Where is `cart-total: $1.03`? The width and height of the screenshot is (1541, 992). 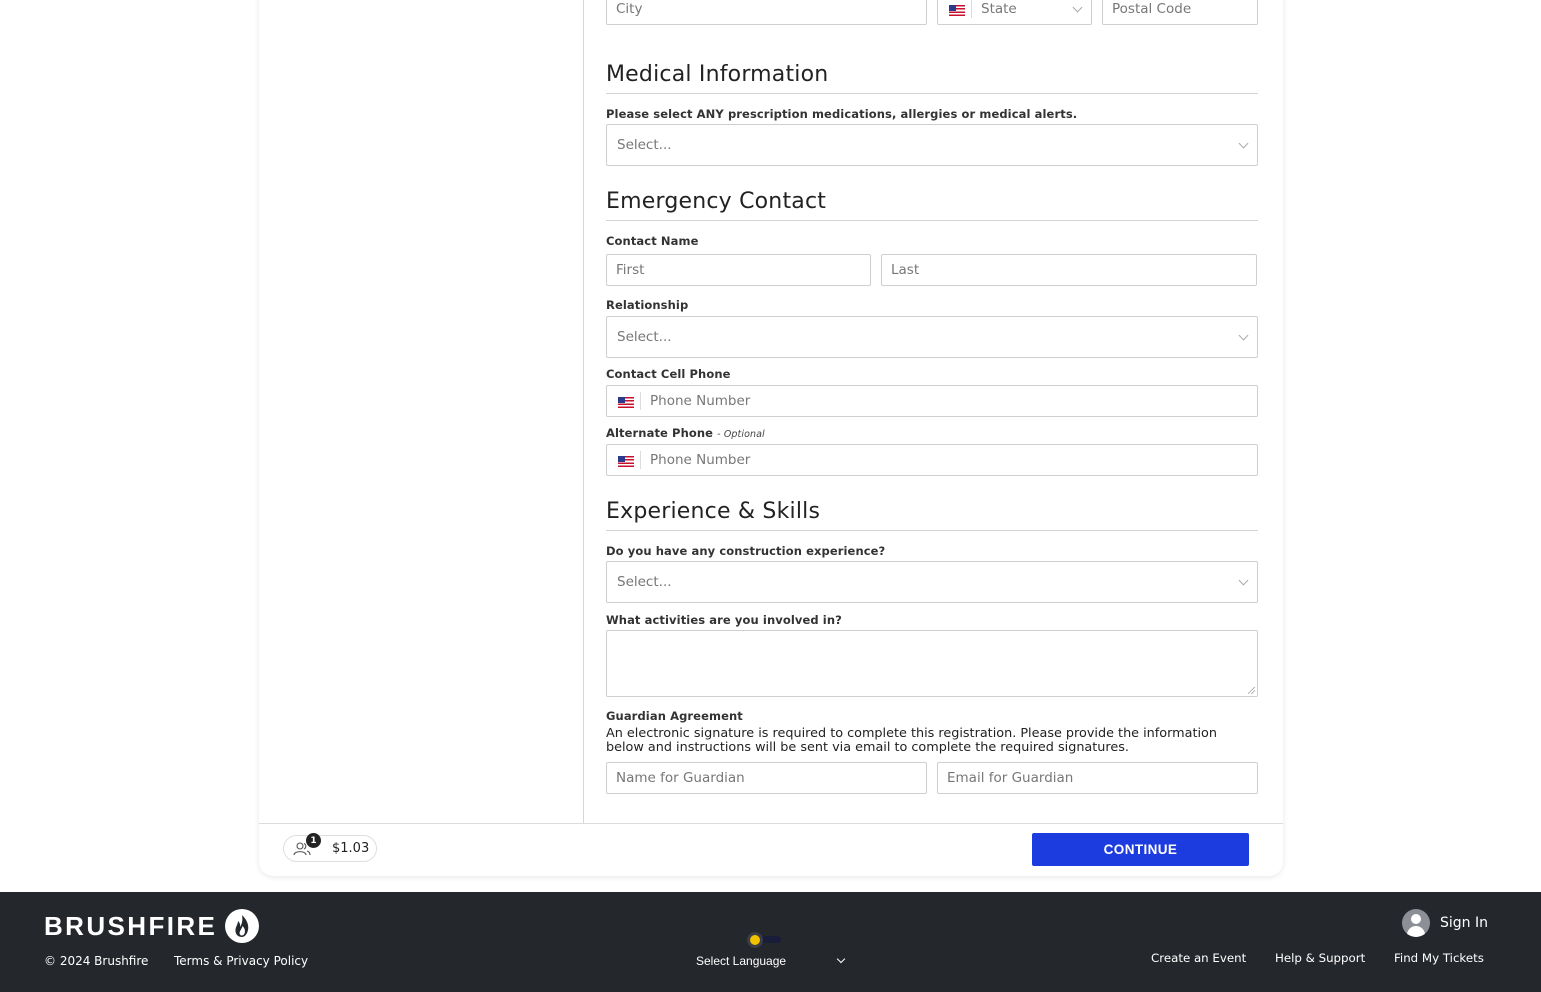
cart-total: $1.03 is located at coordinates (351, 848).